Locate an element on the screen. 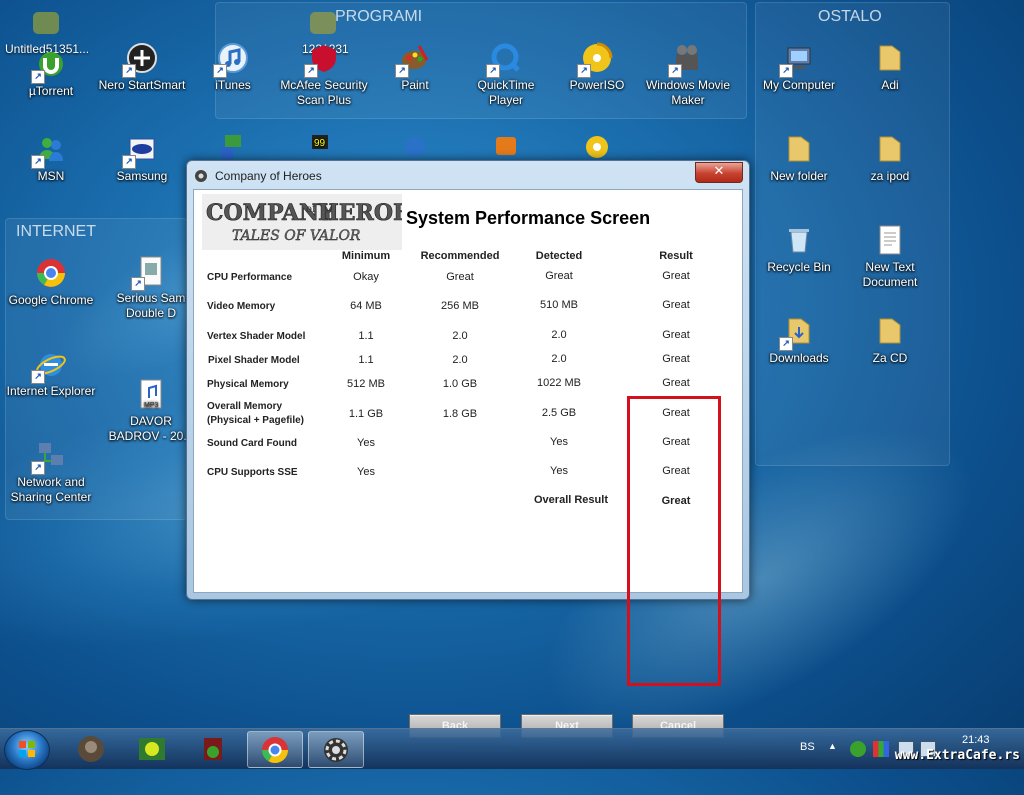 The width and height of the screenshot is (1024, 795). folder-icon: ↗ is located at coordinates (797, 333).